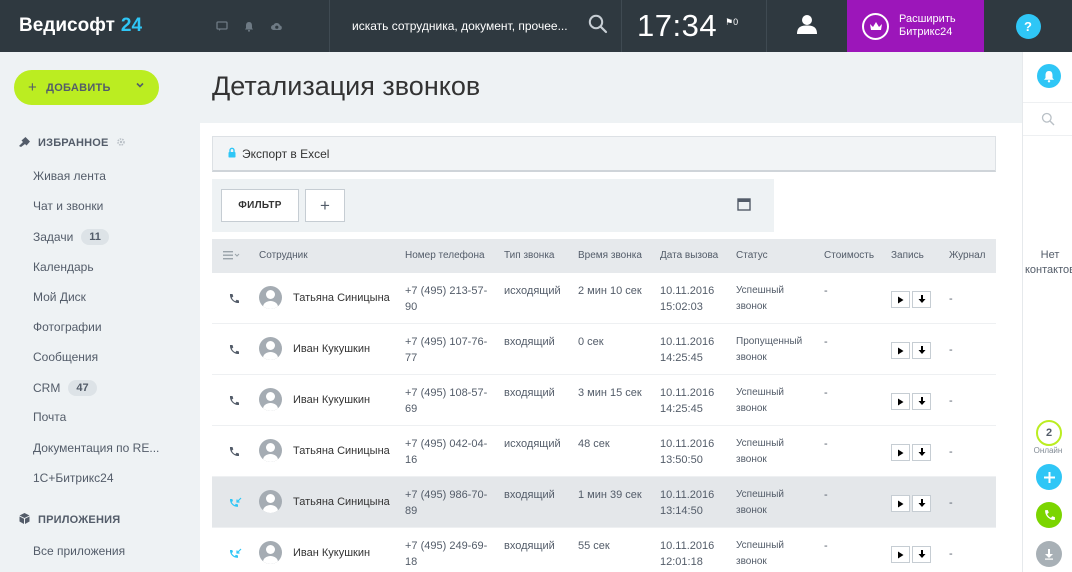 The image size is (1072, 572). I want to click on logo: Ведисофт 24, so click(100, 26).